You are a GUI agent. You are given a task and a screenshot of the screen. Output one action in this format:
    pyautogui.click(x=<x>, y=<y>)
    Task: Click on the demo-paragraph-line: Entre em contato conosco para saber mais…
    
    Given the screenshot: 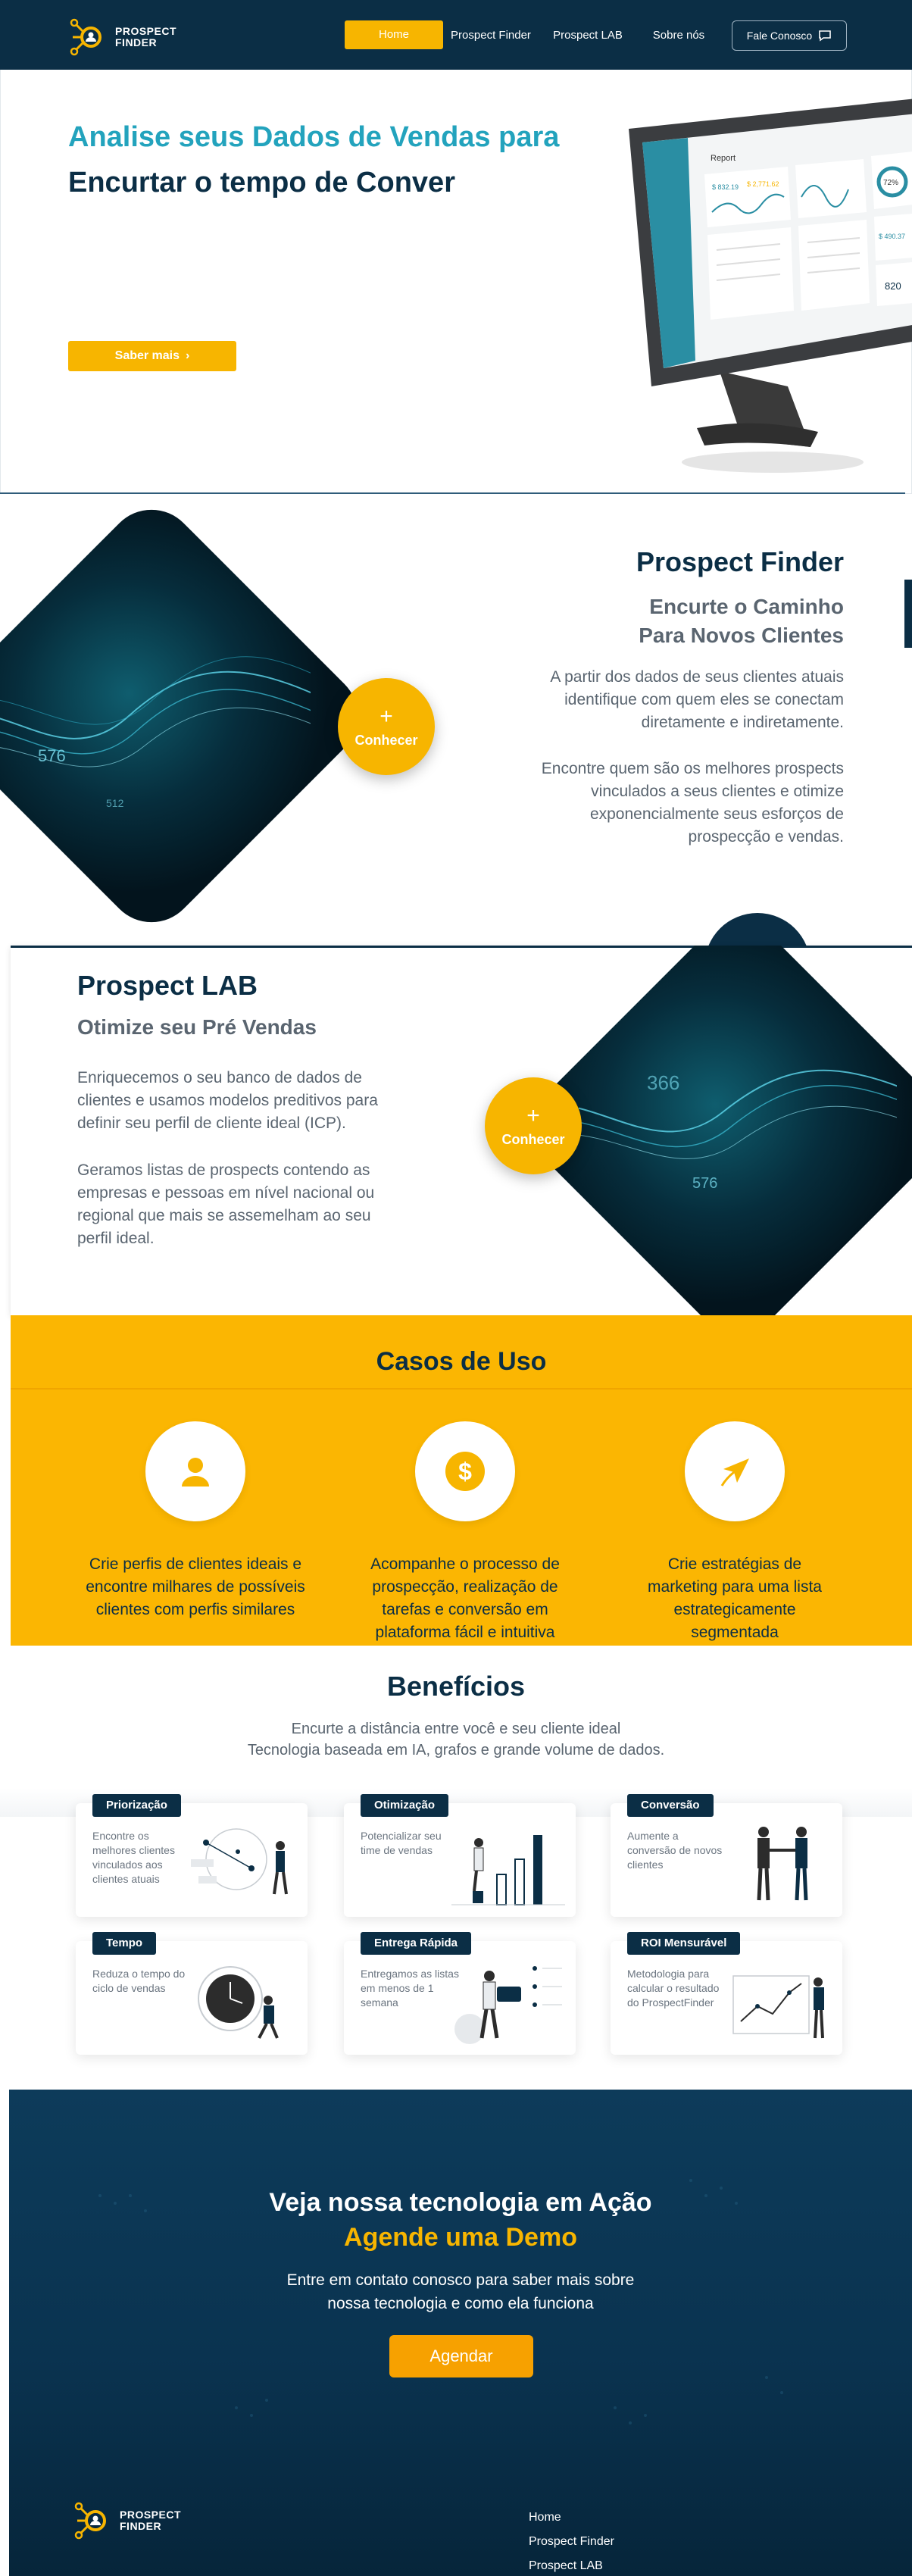 What is the action you would take?
    pyautogui.click(x=460, y=2280)
    